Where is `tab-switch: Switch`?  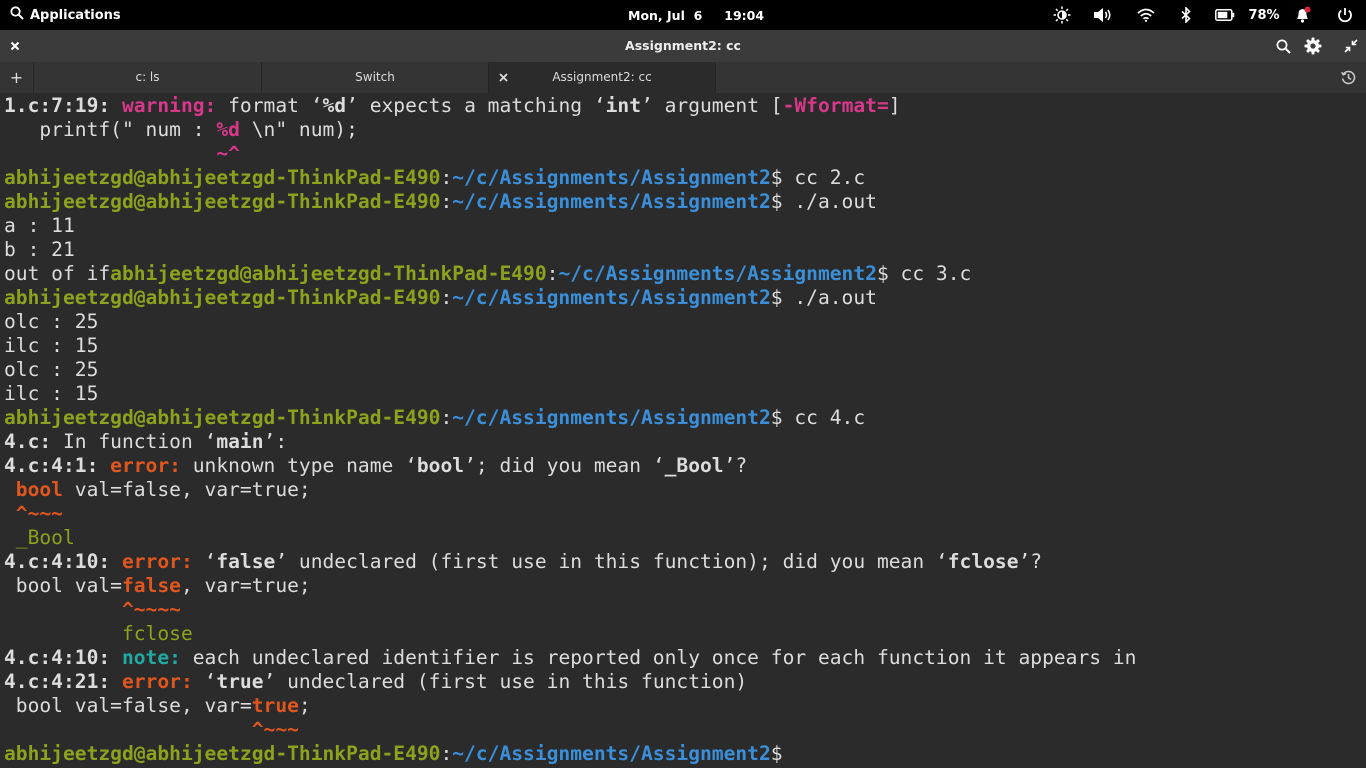 tab-switch: Switch is located at coordinates (375, 77).